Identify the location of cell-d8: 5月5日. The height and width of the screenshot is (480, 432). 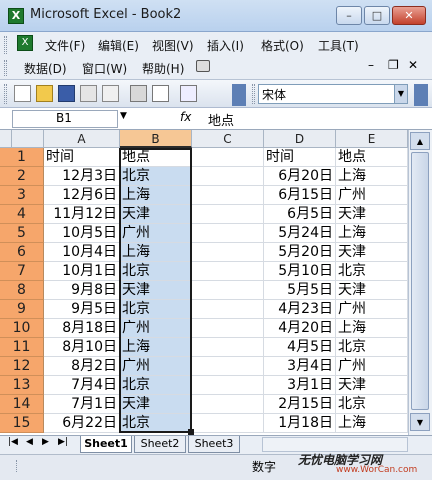
(300, 290).